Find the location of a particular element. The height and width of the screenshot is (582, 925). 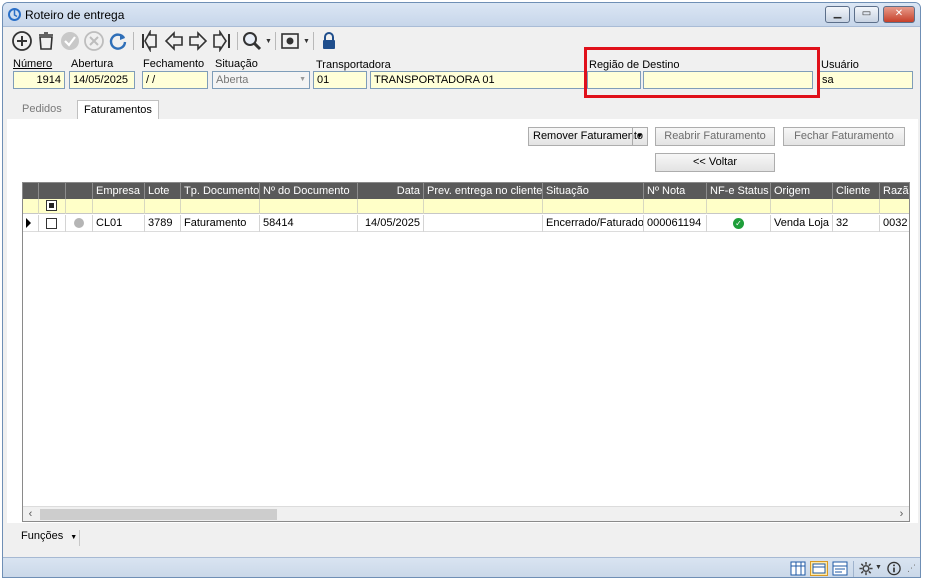

header-tp-documento: Tp. Documento is located at coordinates (220, 191).